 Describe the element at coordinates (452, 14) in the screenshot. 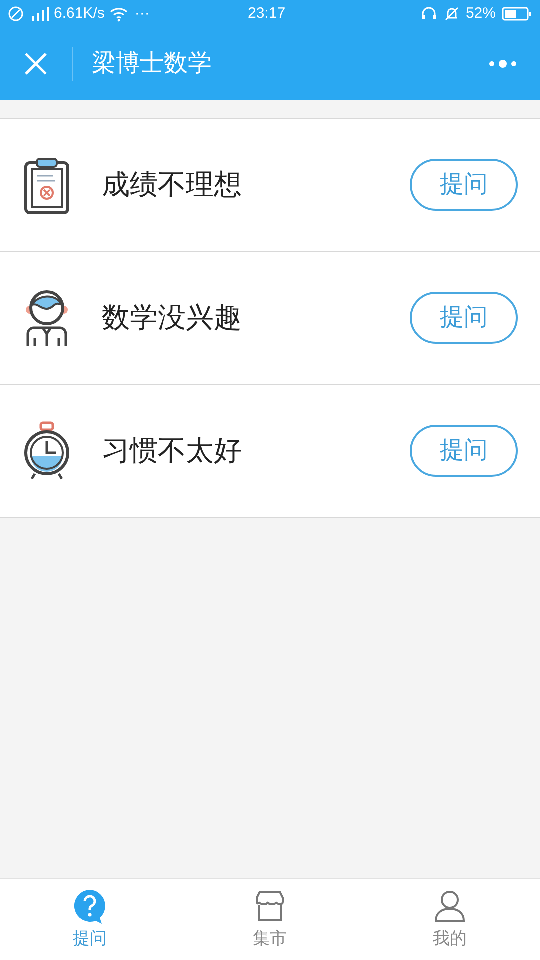

I see `bell-muted-icon` at that location.